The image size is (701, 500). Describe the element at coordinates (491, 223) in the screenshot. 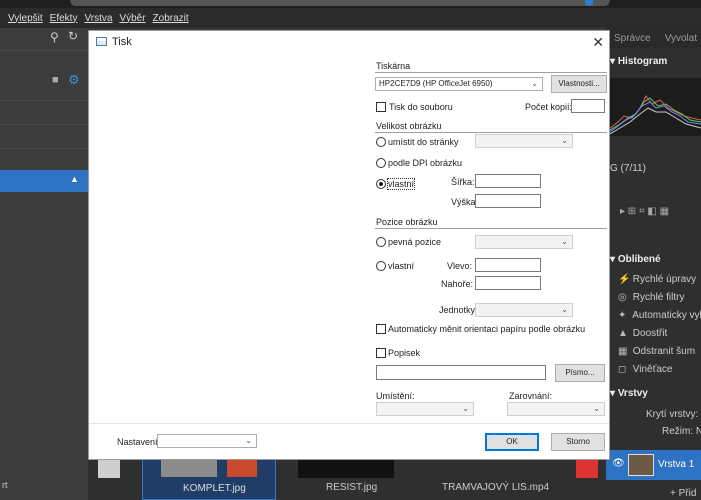

I see `image-position-section: Pozice obrázku` at that location.